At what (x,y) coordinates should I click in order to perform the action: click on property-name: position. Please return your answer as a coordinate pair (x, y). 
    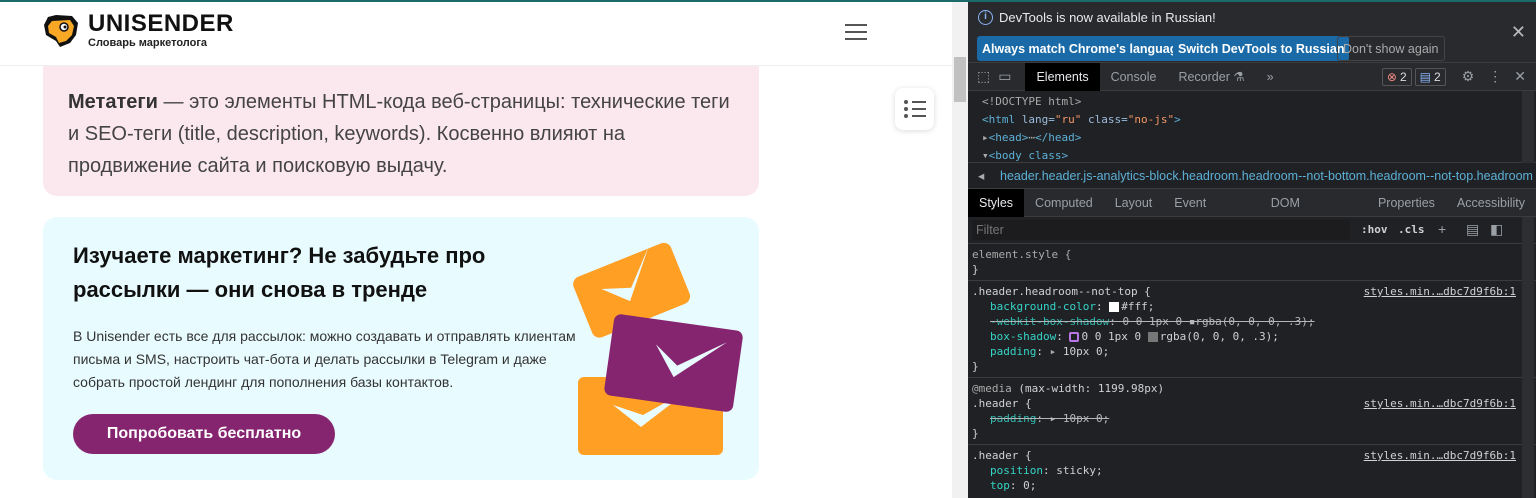
    Looking at the image, I should click on (1016, 470).